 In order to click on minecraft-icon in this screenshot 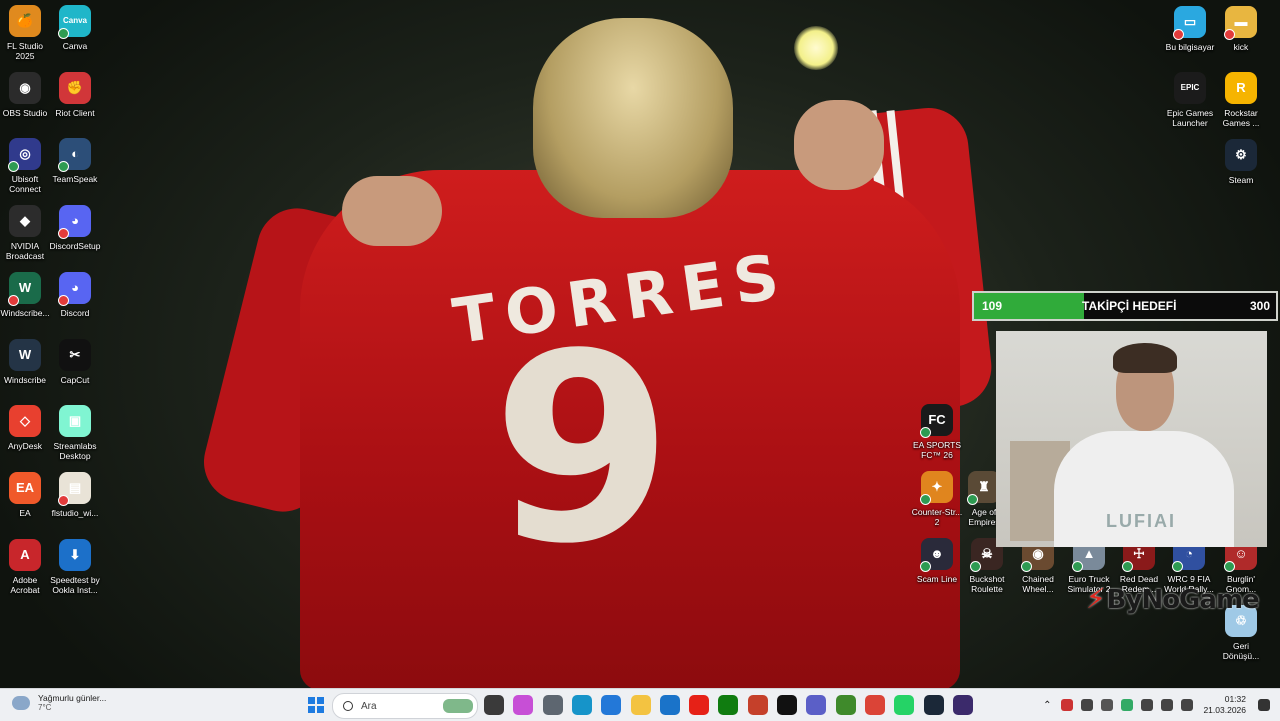, I will do `click(845, 705)`.